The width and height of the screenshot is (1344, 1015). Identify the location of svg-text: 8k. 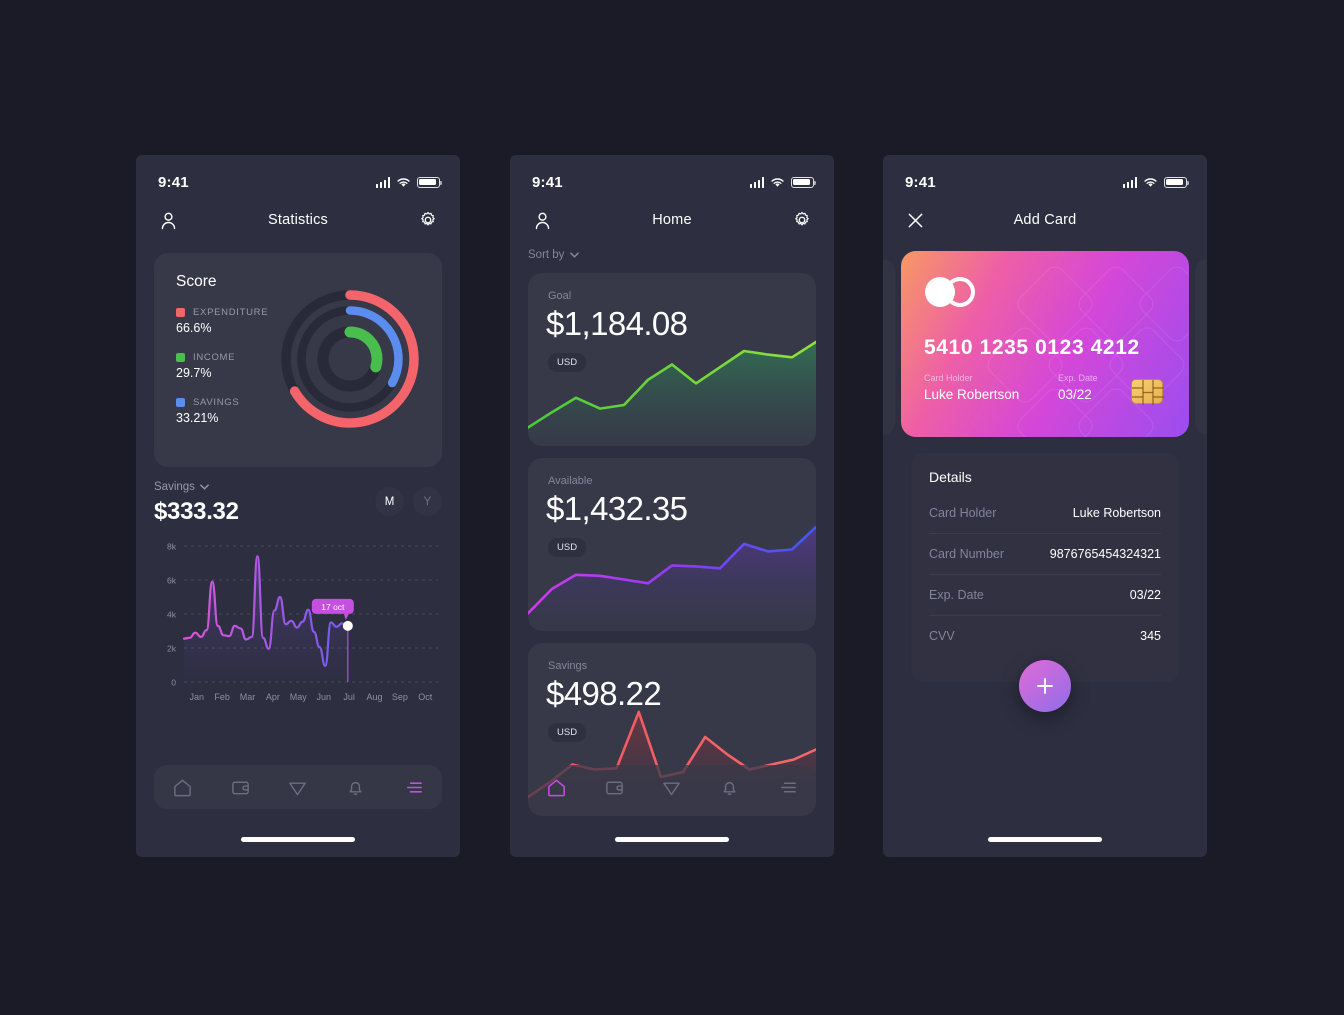
(172, 547).